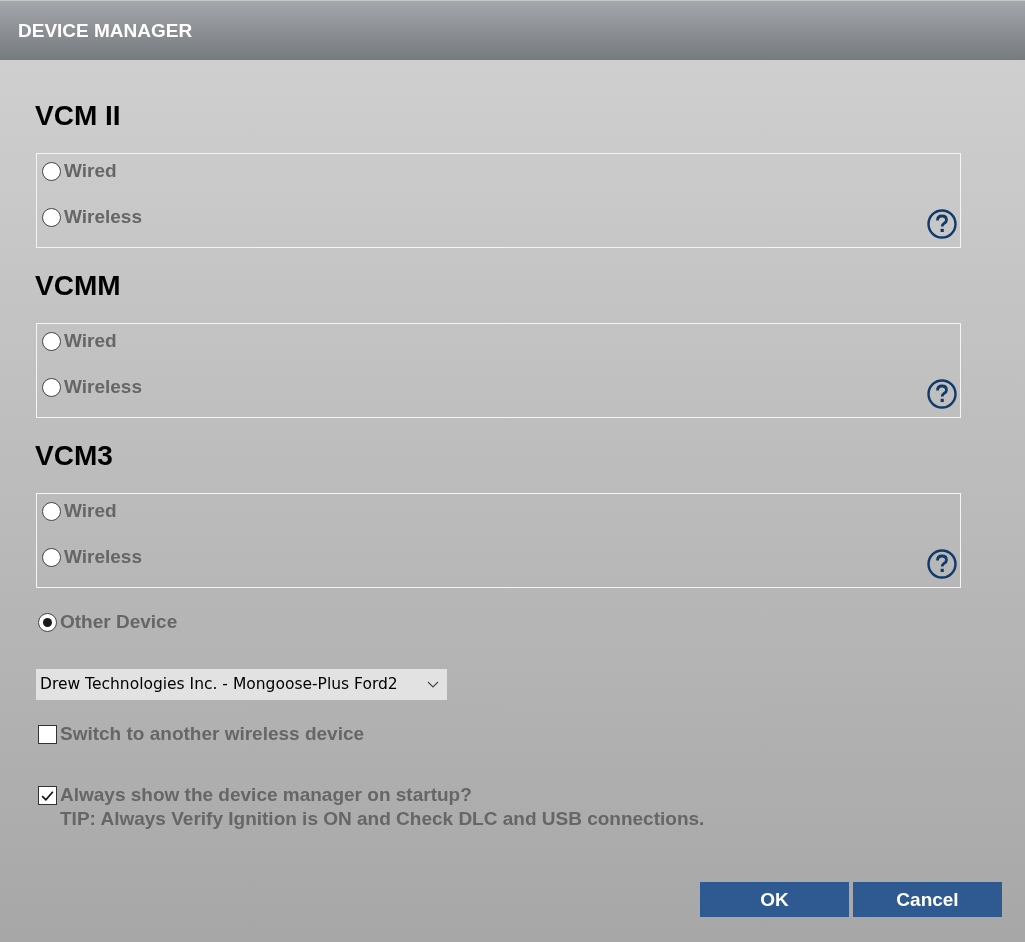  Describe the element at coordinates (927, 899) in the screenshot. I see `cancel-button: Cancel` at that location.